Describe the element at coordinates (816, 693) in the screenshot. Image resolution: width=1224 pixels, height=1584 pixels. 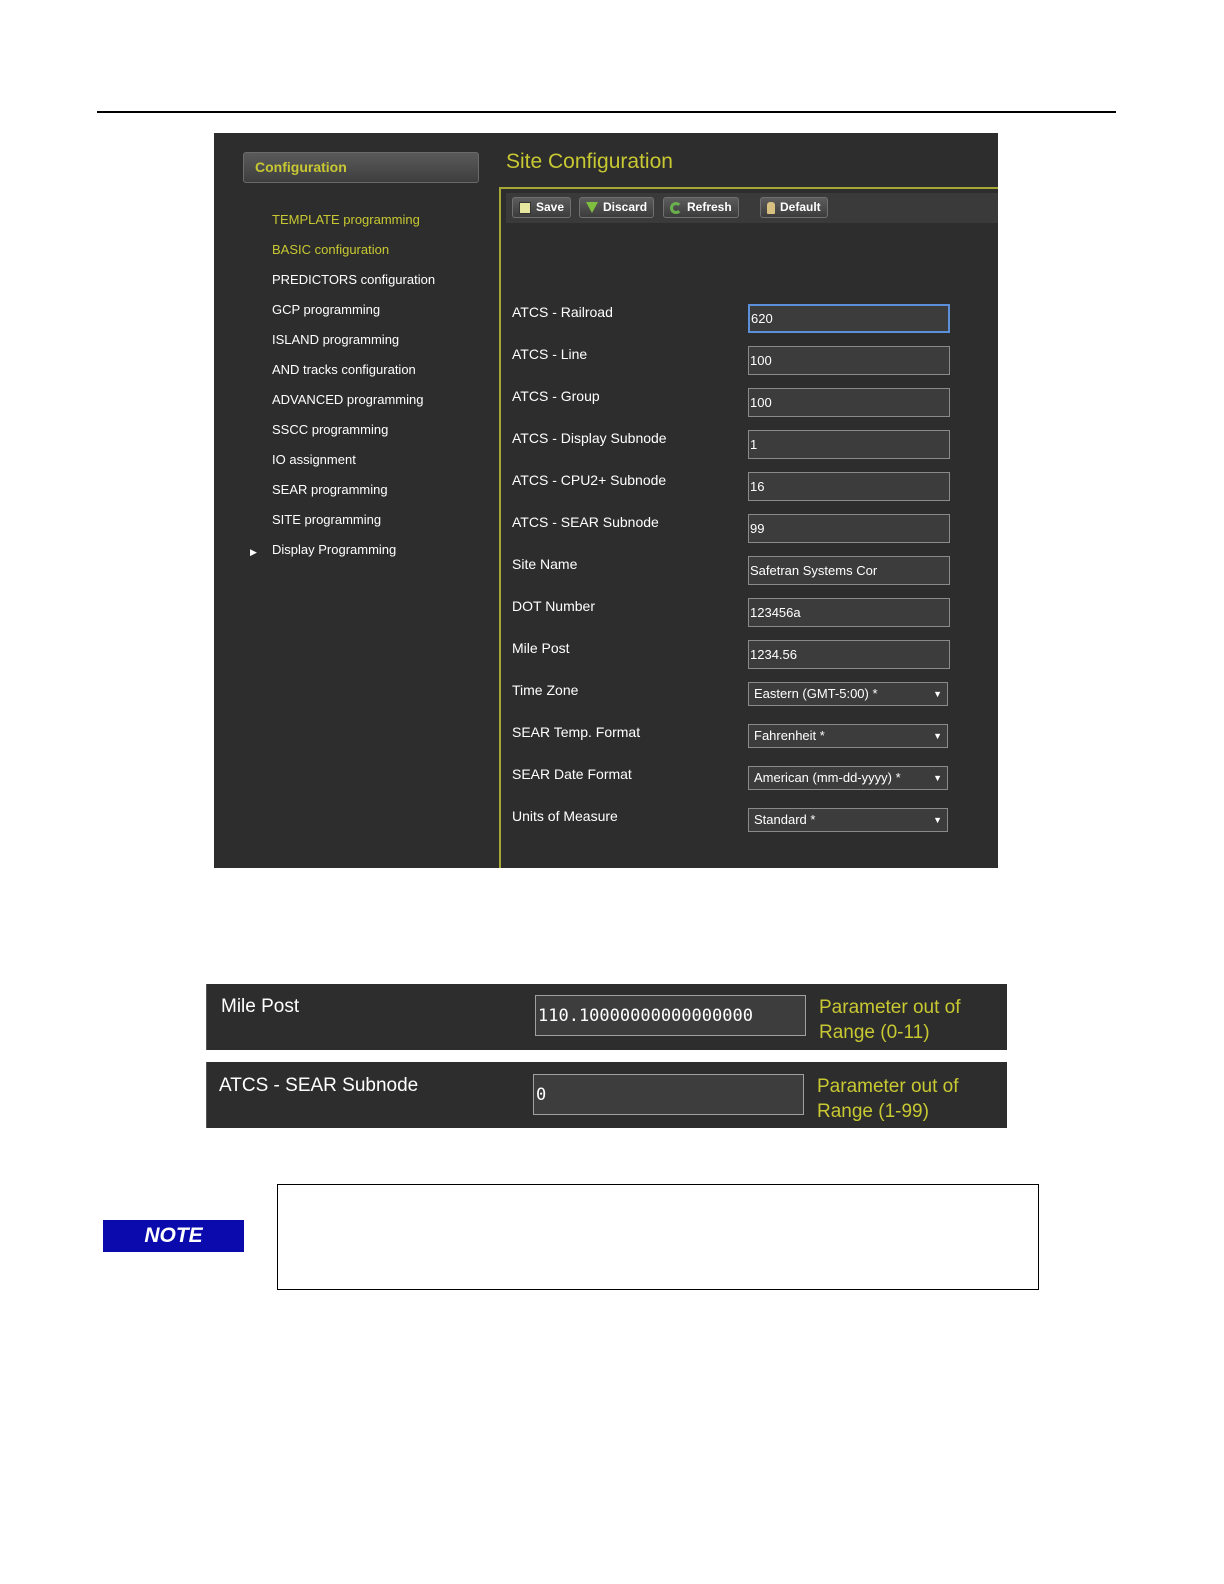
I see `select-value: Eastern (GMT-5:00) *` at that location.